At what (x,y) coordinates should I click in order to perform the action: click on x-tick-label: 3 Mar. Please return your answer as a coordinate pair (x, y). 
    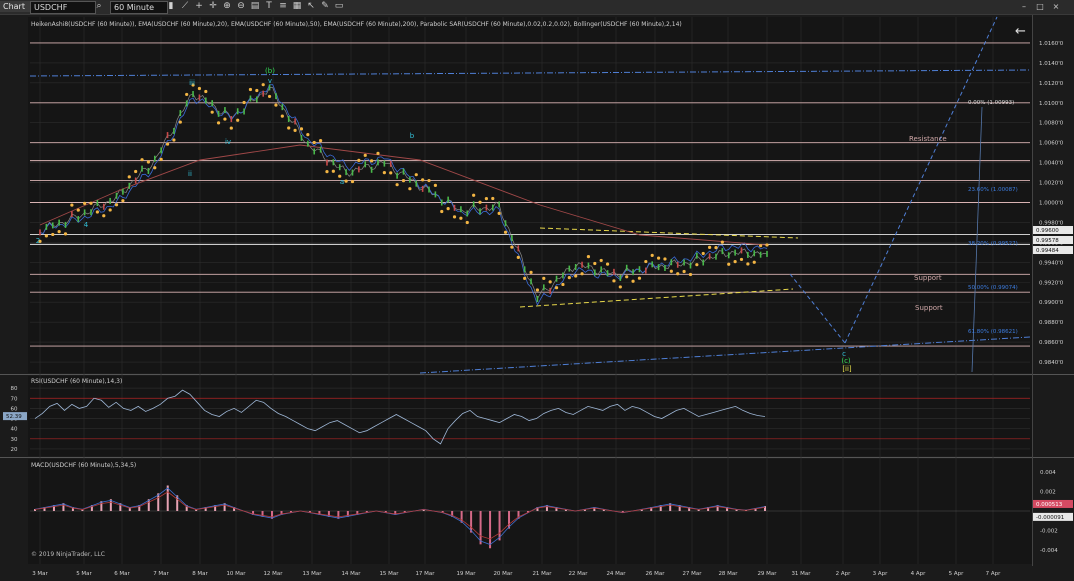
    Looking at the image, I should click on (40, 574).